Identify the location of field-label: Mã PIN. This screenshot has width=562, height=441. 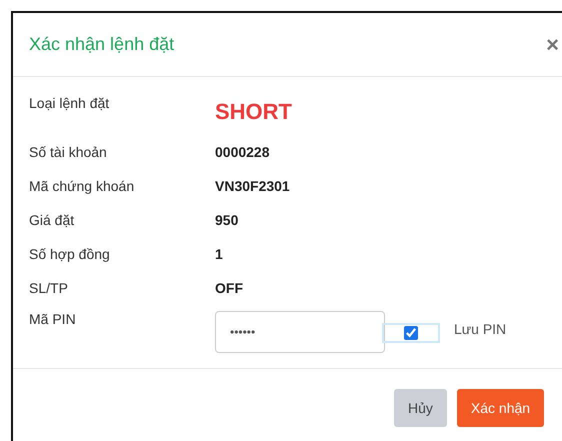
(53, 320).